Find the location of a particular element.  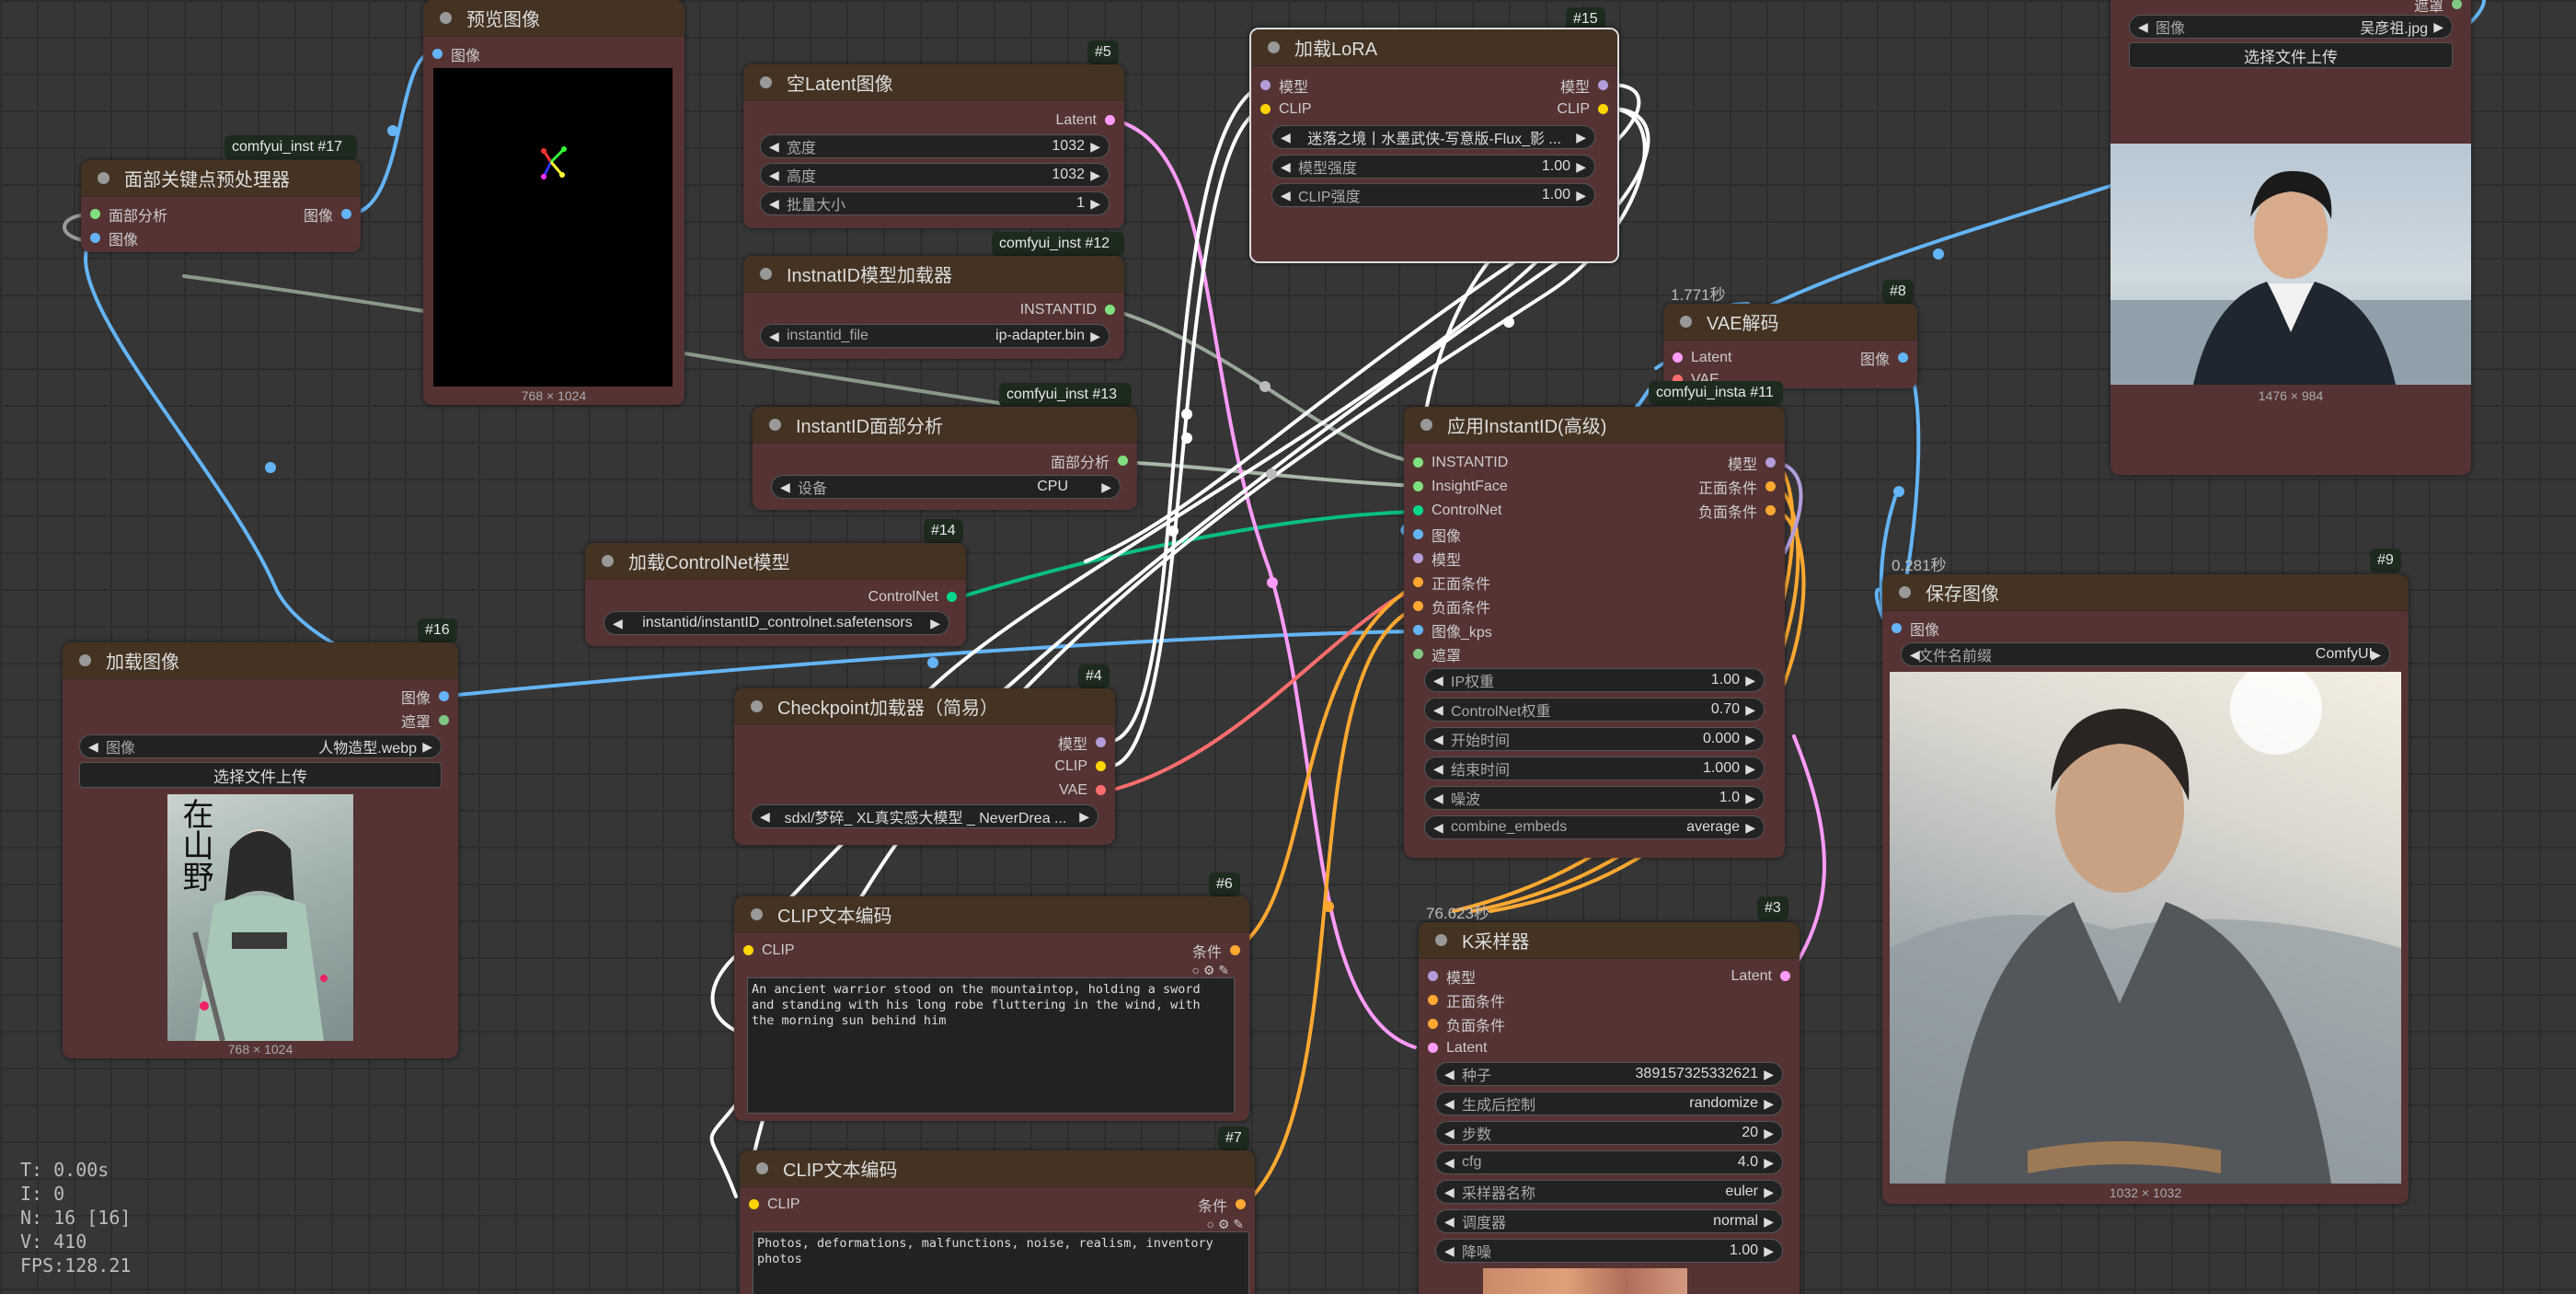

image-select-widget: 图像 吴彦祖.jpg is located at coordinates (2291, 27).